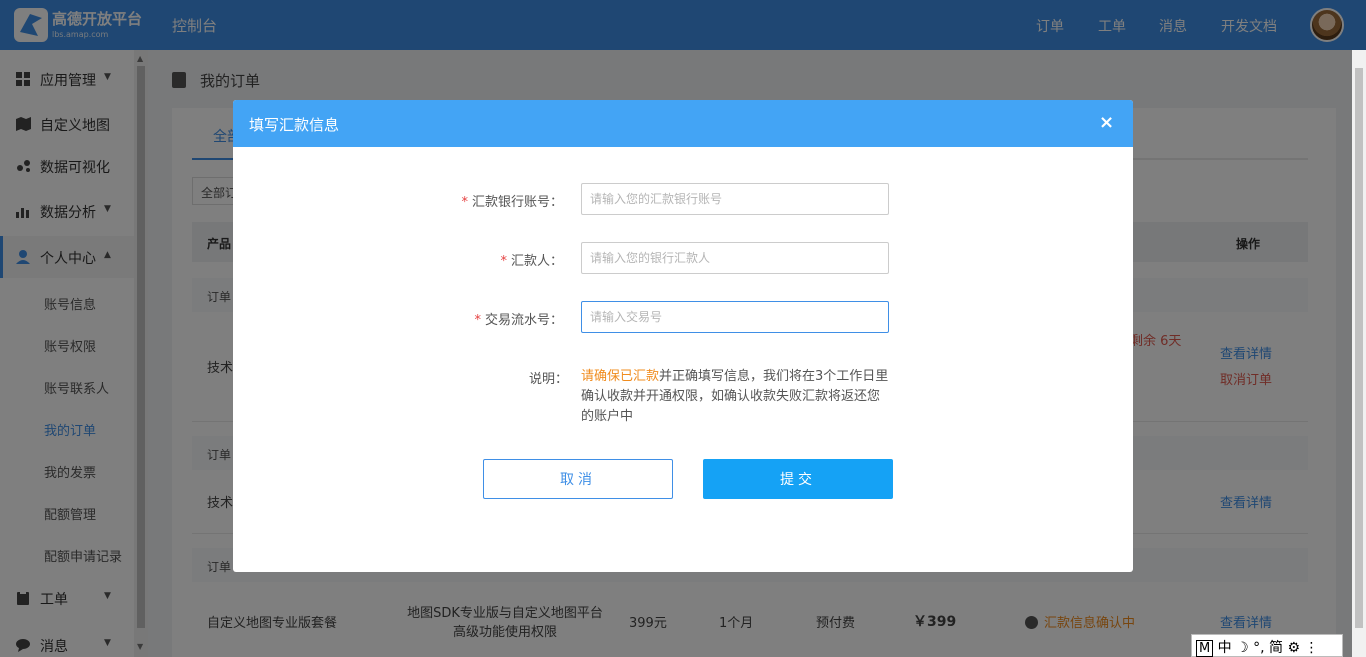 This screenshot has height=657, width=1366. What do you see at coordinates (735, 199) in the screenshot?
I see `bank-account-input` at bounding box center [735, 199].